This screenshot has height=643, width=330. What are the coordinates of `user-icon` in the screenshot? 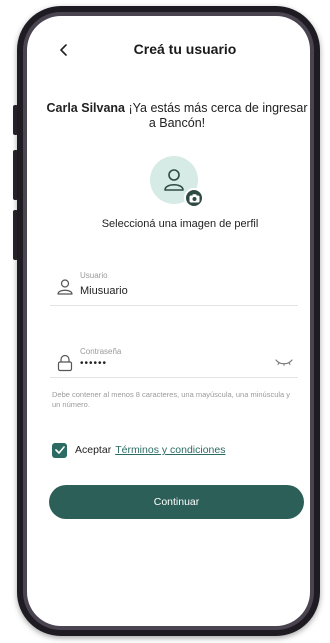 It's located at (174, 180).